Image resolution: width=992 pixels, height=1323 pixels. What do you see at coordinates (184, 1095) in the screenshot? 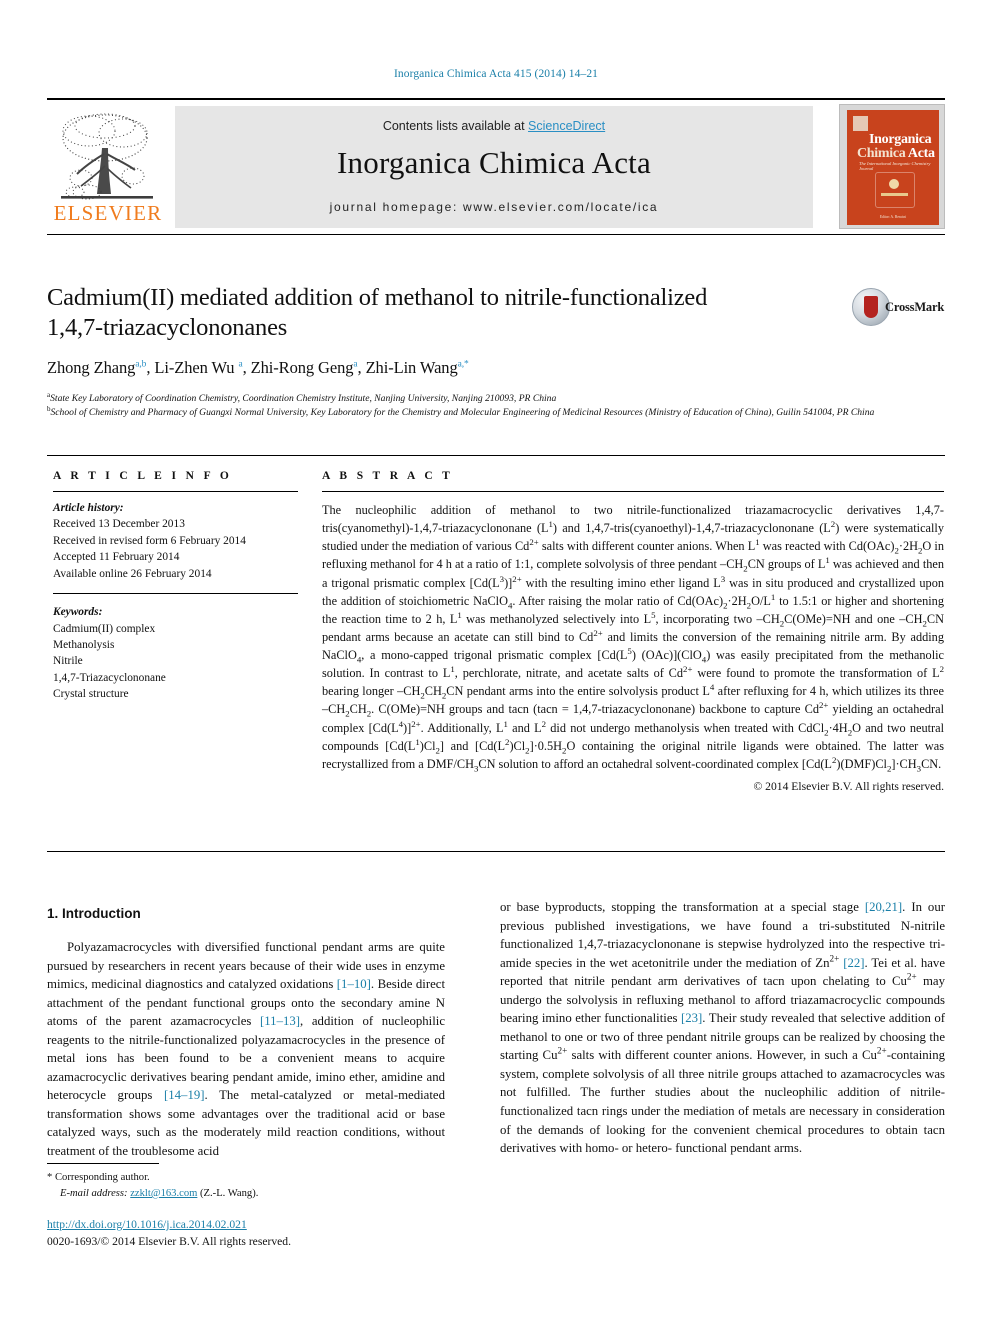
I see `citation-ref: [14–19]` at bounding box center [184, 1095].